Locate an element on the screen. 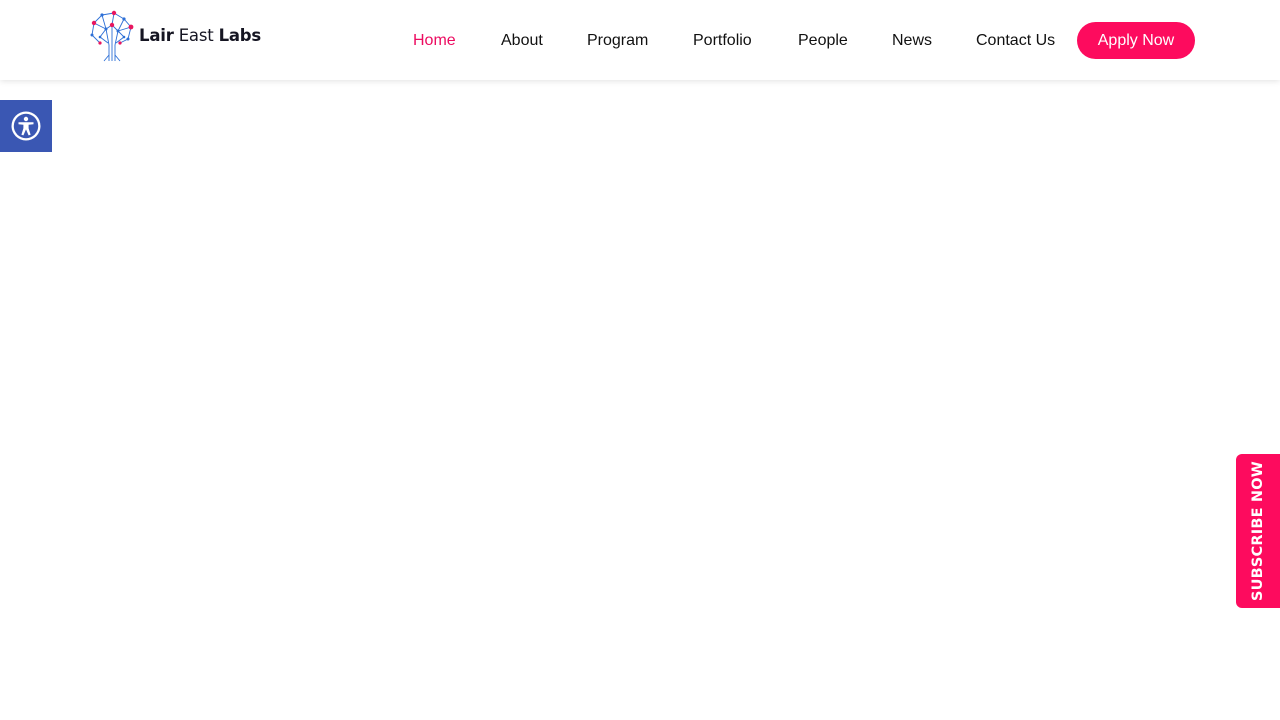 The height and width of the screenshot is (720, 1280). nav-item-people: People is located at coordinates (823, 41).